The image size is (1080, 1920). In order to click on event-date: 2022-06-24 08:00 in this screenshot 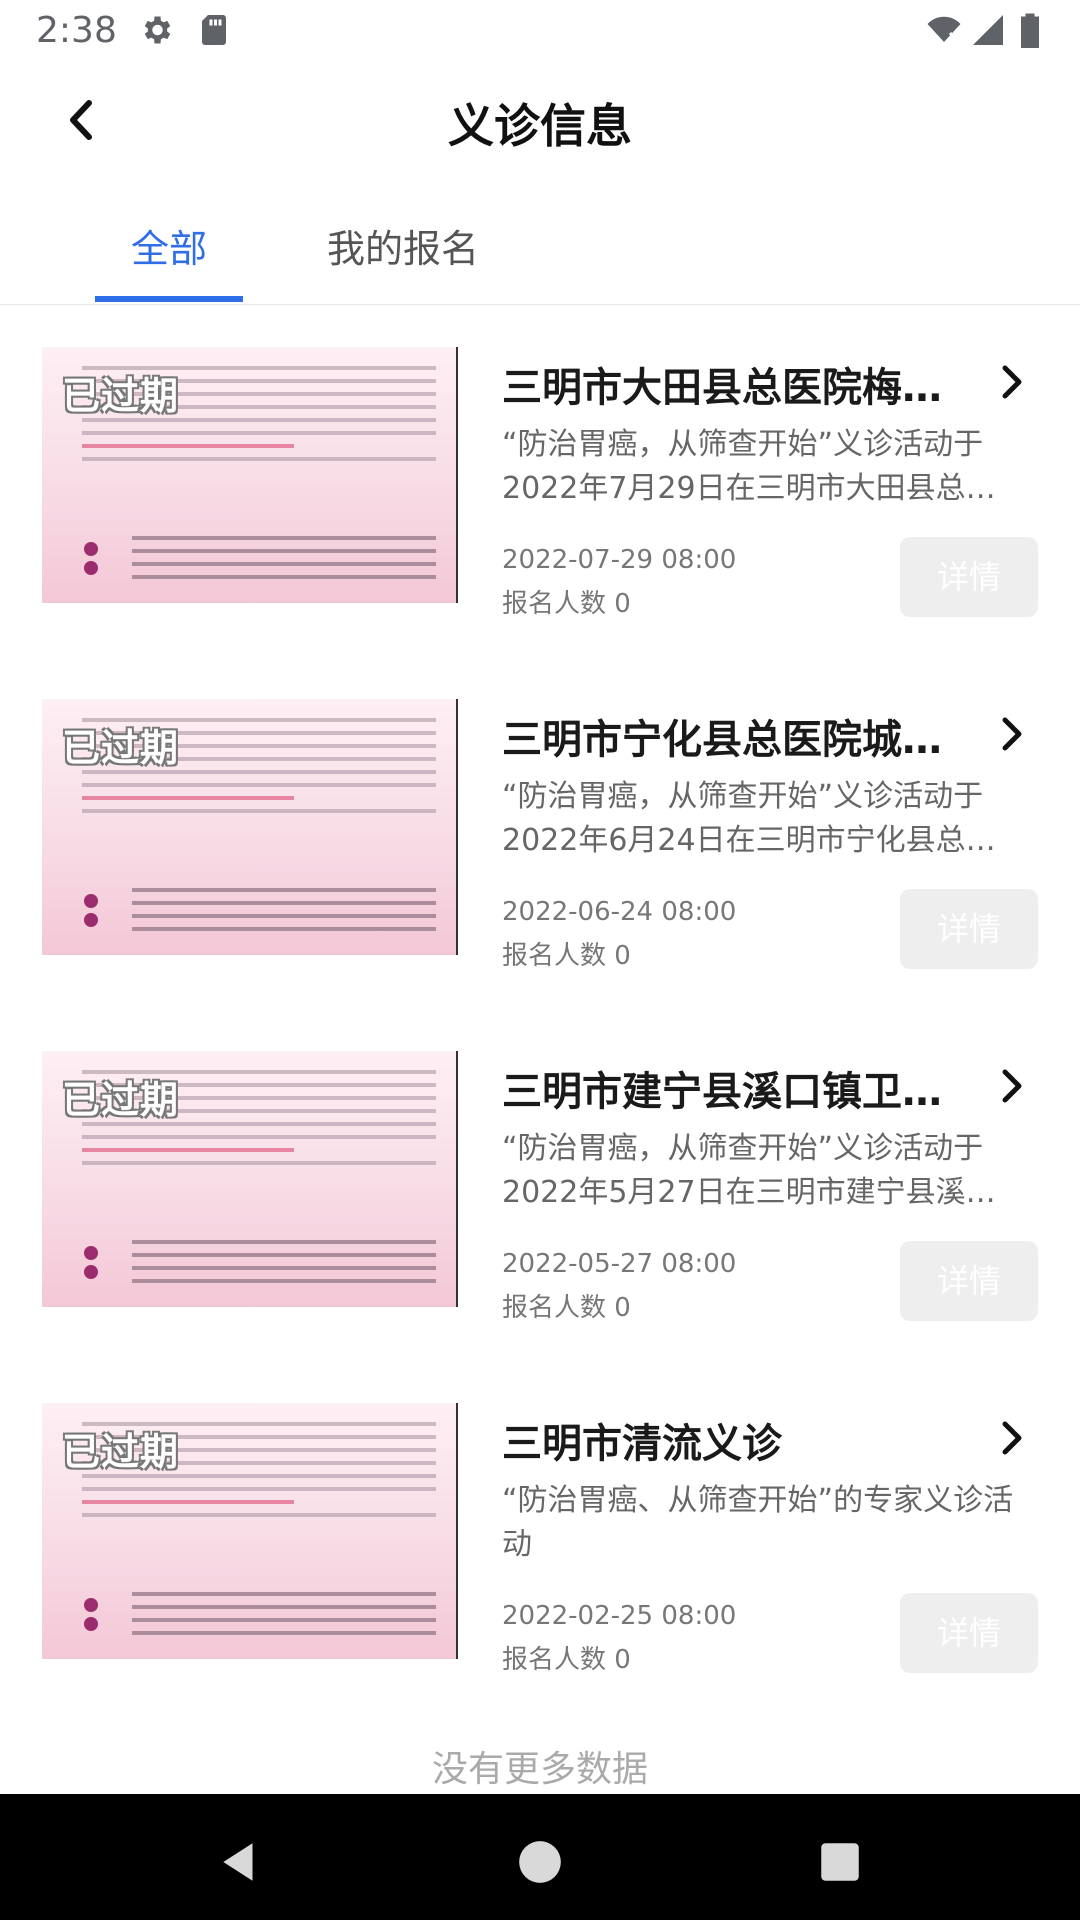, I will do `click(619, 912)`.